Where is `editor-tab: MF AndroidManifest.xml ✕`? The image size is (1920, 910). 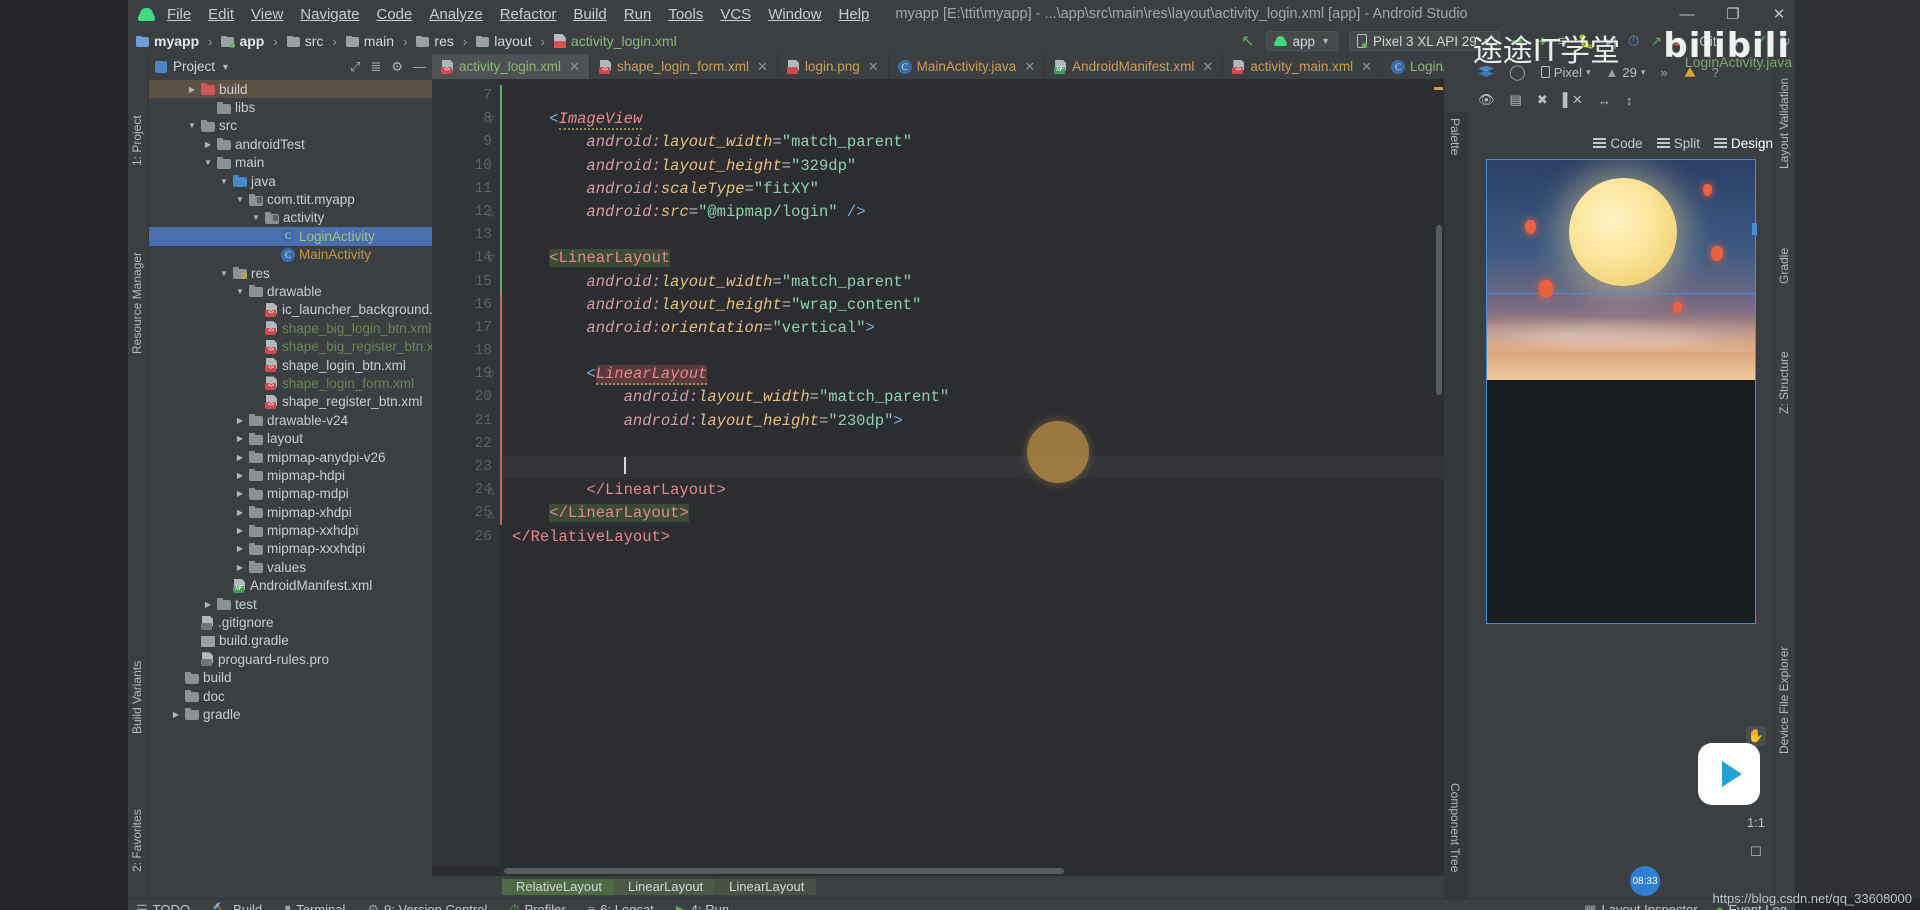 editor-tab: MF AndroidManifest.xml ✕ is located at coordinates (1134, 66).